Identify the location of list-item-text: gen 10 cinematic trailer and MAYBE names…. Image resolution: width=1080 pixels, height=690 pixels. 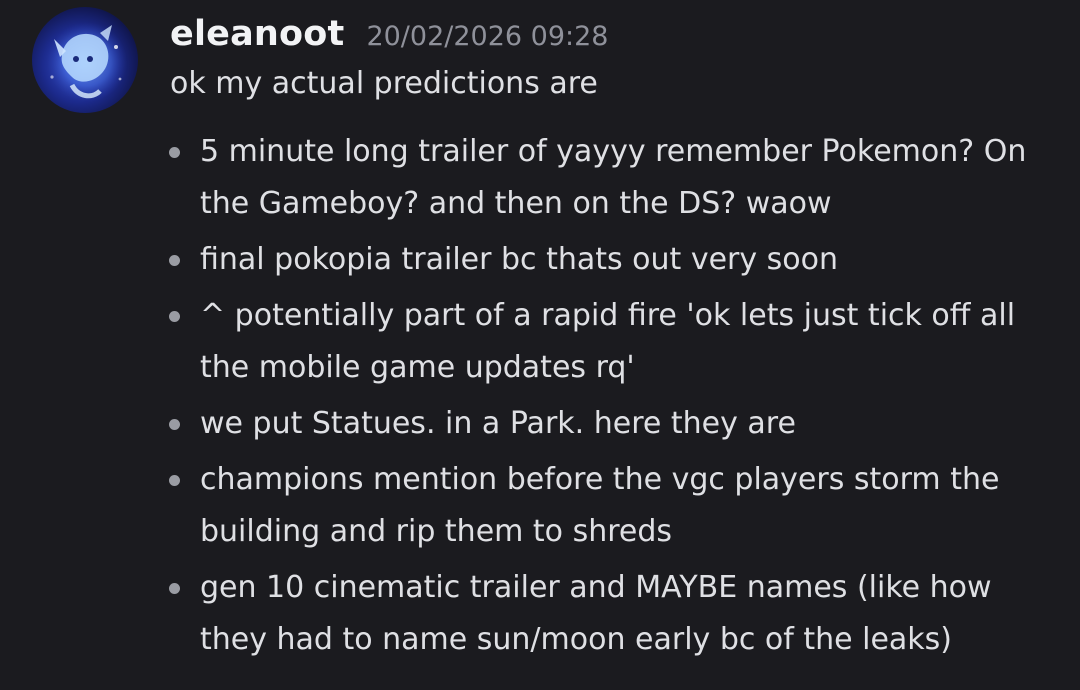
(596, 613).